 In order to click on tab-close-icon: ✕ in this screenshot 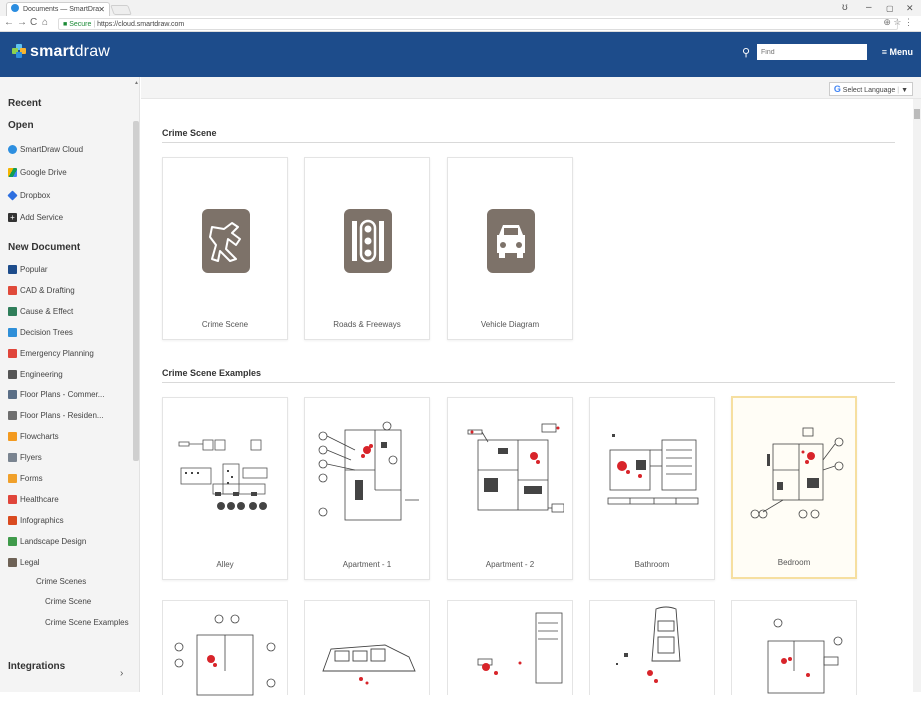, I will do `click(101, 9)`.